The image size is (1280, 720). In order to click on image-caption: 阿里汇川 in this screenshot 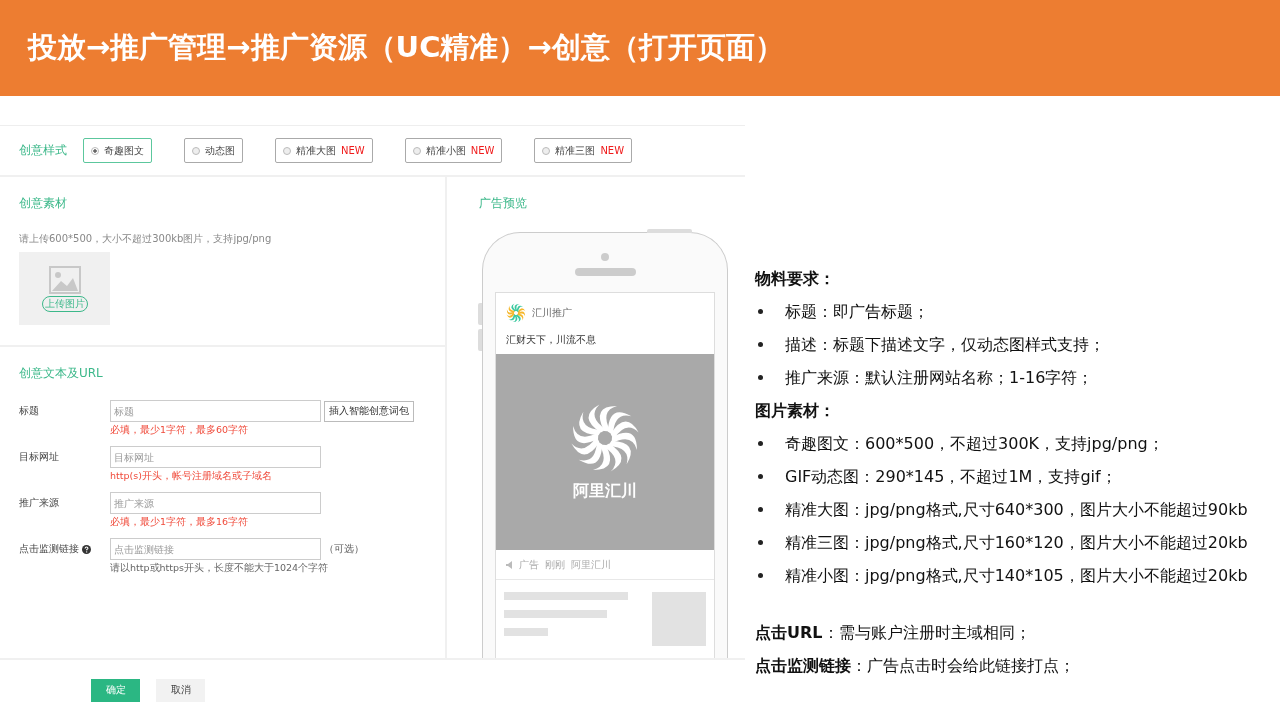, I will do `click(605, 491)`.